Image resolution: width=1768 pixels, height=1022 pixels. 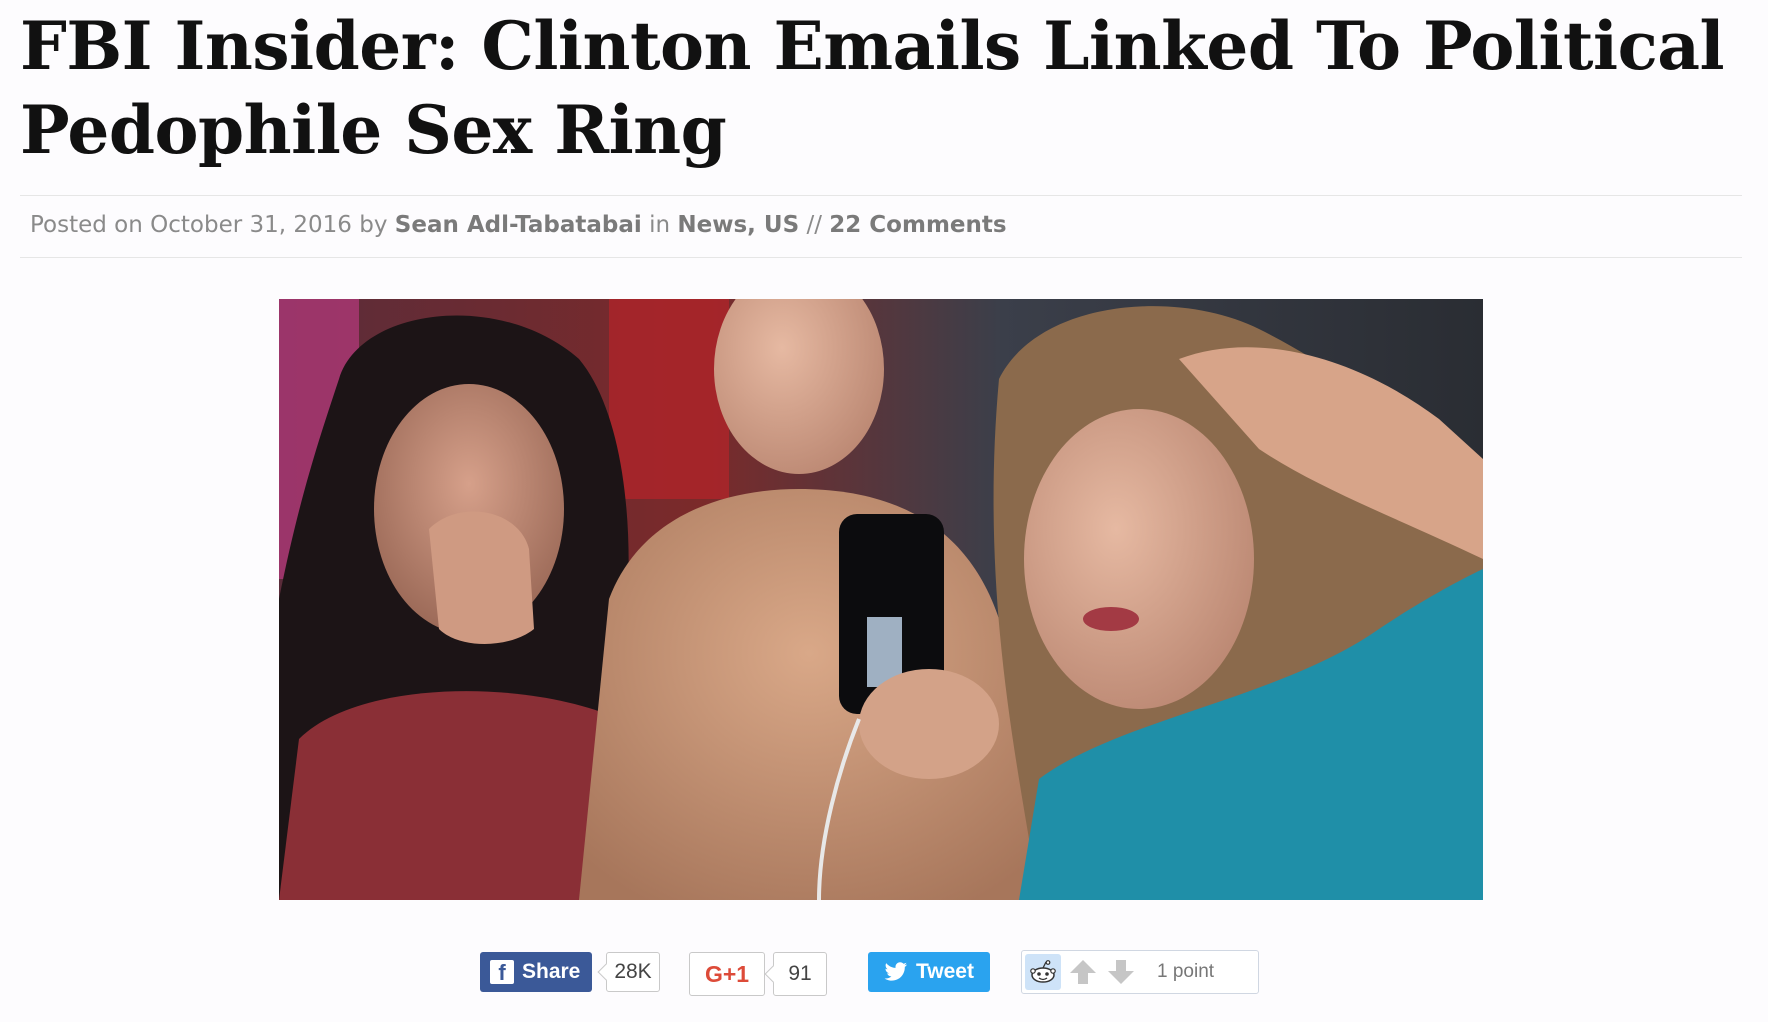 What do you see at coordinates (251, 225) in the screenshot?
I see `post-date: October 31, 2016` at bounding box center [251, 225].